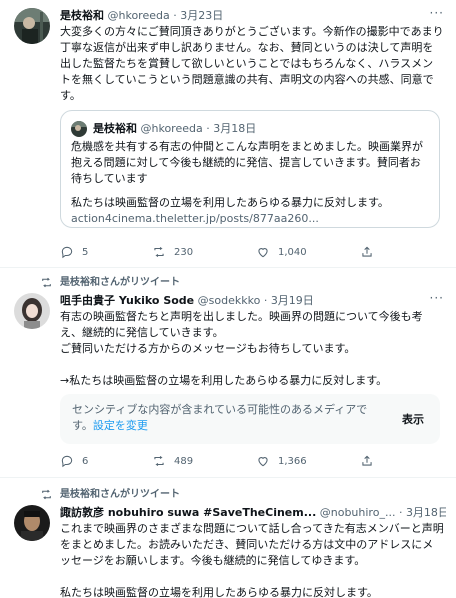 Image resolution: width=456 pixels, height=598 pixels. What do you see at coordinates (413, 419) in the screenshot?
I see `show-media-button: 表示` at bounding box center [413, 419].